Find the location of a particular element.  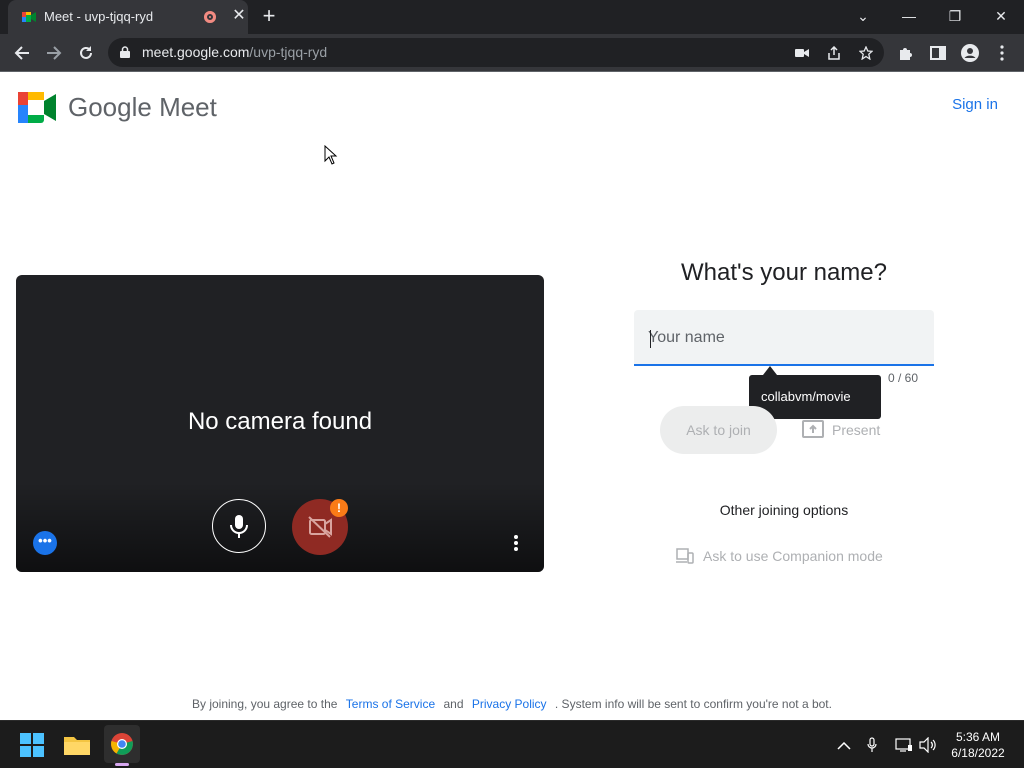

companion-mode-button: Ask to use Companion mode is located at coordinates (791, 556).